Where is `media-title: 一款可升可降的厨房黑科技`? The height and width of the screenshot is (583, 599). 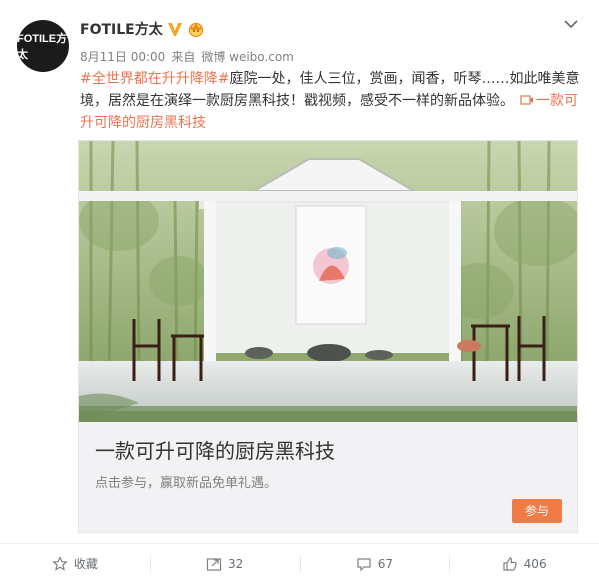
media-title: 一款可升可降的厨房黑科技 is located at coordinates (215, 449).